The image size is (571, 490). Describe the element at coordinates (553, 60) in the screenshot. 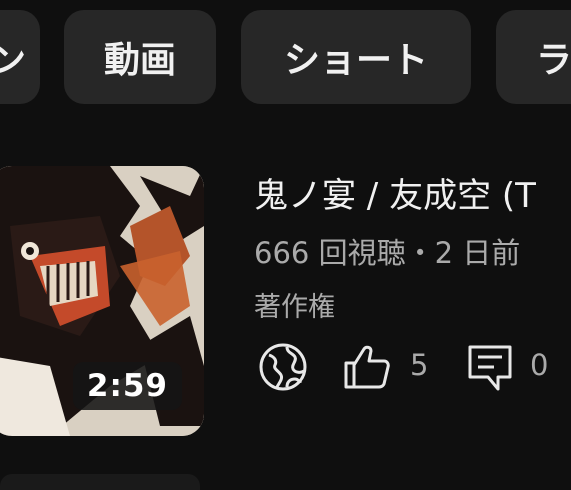

I see `chip-label: ラ` at that location.